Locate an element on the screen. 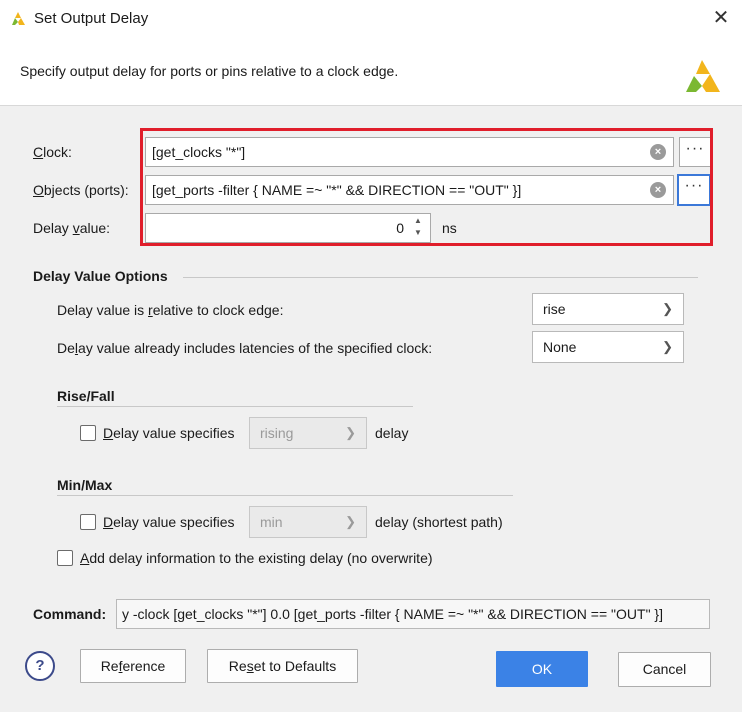  options-divider is located at coordinates (440, 277).